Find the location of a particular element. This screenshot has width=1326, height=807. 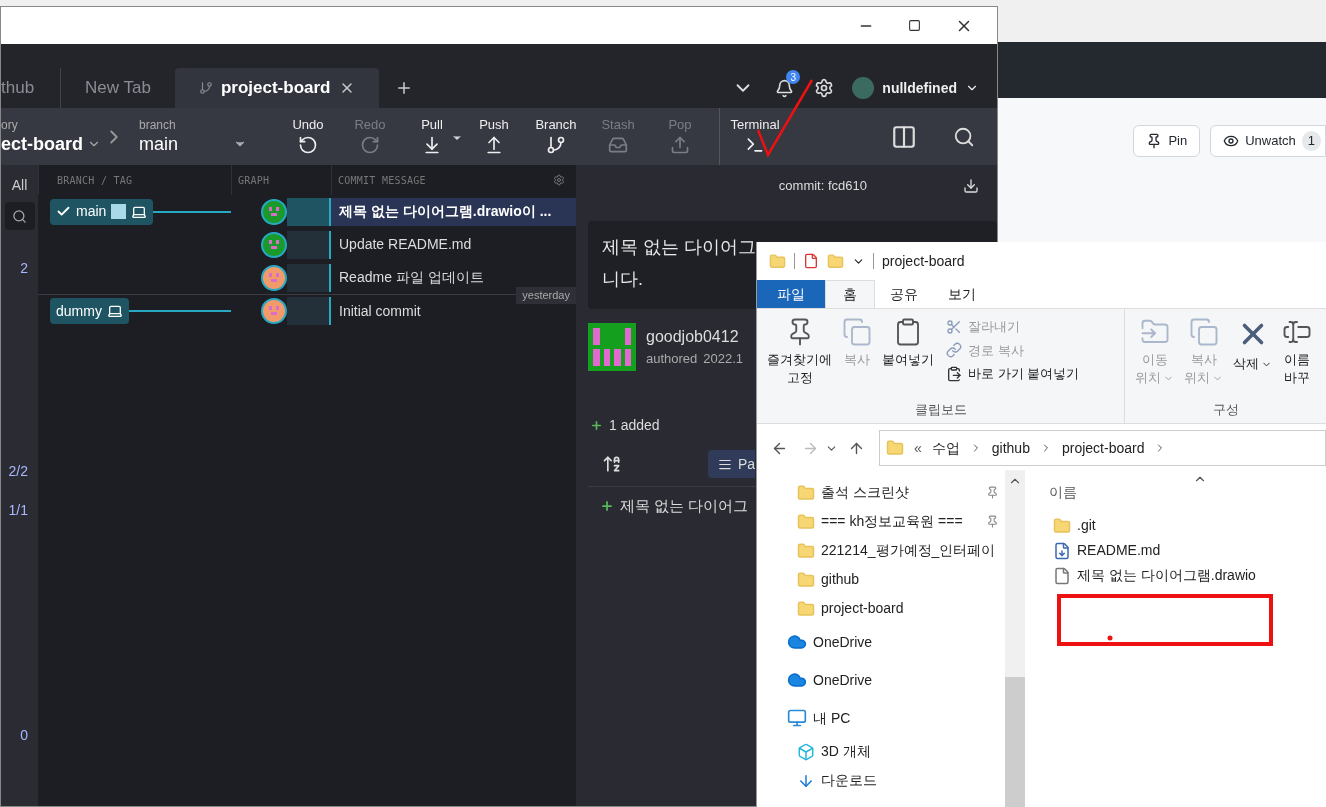

branch-label: main is located at coordinates (102, 211).